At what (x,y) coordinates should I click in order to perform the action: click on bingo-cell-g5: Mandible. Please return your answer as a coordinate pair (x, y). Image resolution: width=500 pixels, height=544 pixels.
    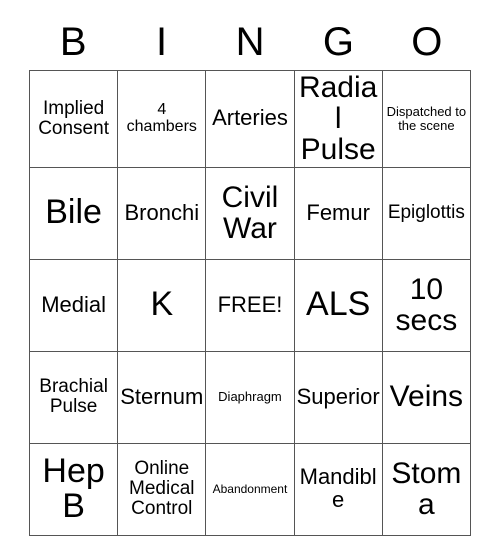
    Looking at the image, I should click on (338, 489).